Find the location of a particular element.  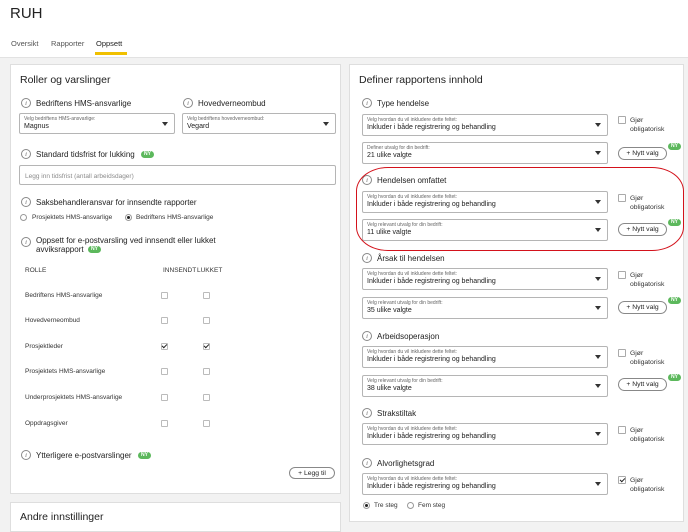

app-title: RUH is located at coordinates (26, 13).